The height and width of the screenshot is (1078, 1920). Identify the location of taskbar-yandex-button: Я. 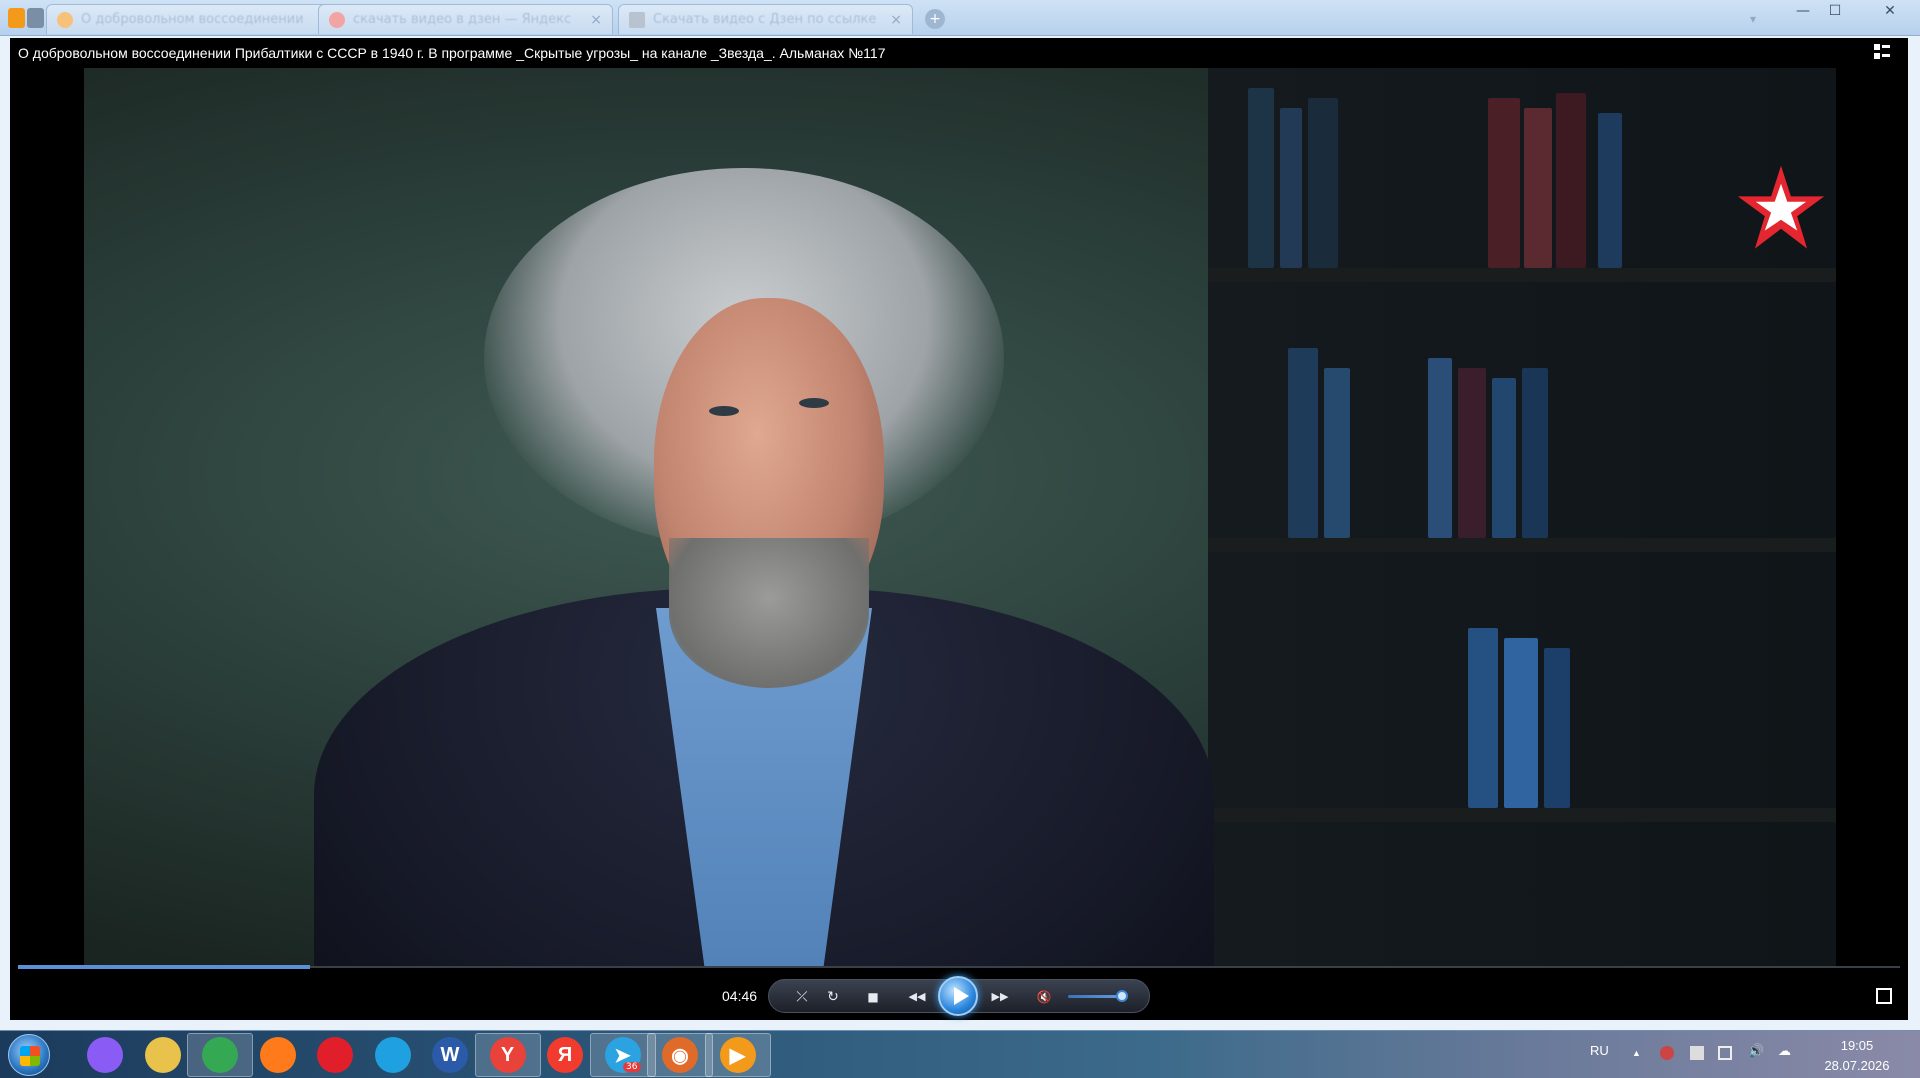
(565, 1055).